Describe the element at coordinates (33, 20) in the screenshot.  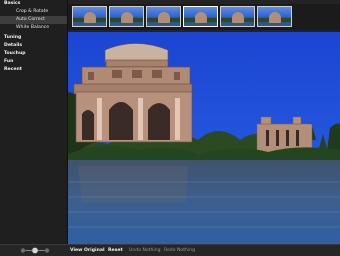
I see `sidebar-item-auto-correct: Auto Correct` at that location.